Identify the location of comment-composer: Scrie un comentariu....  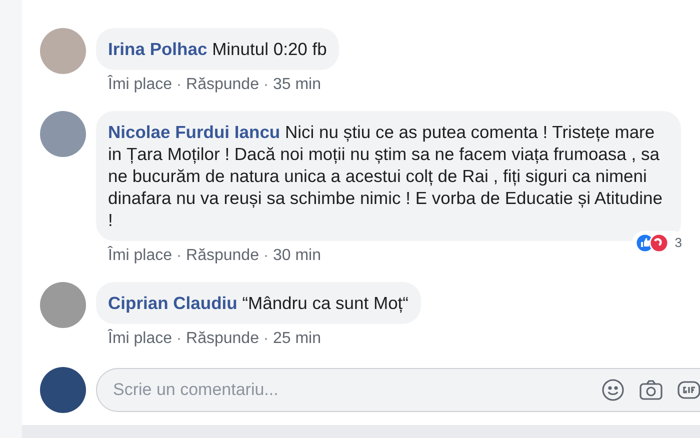
(398, 390).